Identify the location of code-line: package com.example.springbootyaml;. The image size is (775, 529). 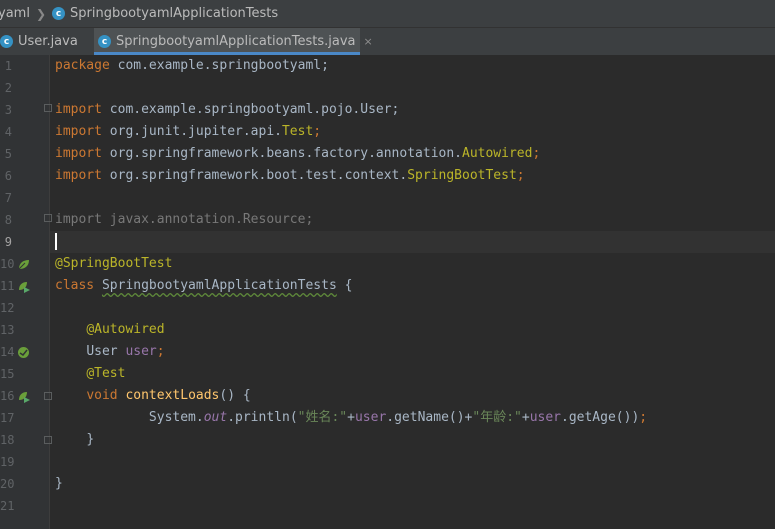
(192, 66).